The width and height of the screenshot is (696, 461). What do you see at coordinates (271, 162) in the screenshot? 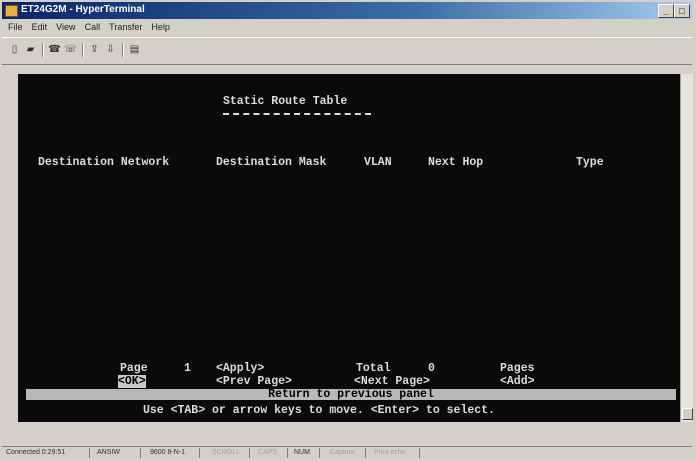
I see `column-destination-mask: Destination Mask` at bounding box center [271, 162].